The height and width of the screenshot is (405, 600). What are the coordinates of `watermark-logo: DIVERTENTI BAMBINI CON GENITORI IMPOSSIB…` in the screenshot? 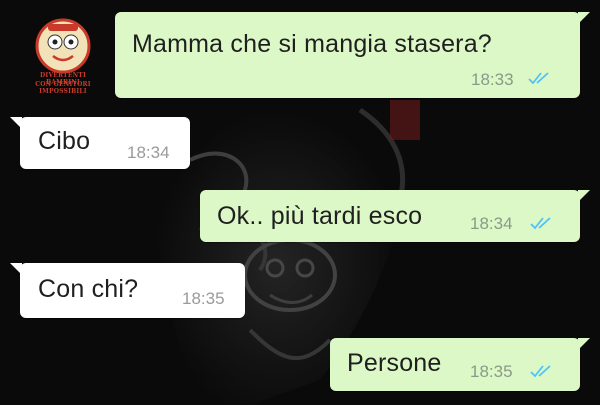 It's located at (63, 53).